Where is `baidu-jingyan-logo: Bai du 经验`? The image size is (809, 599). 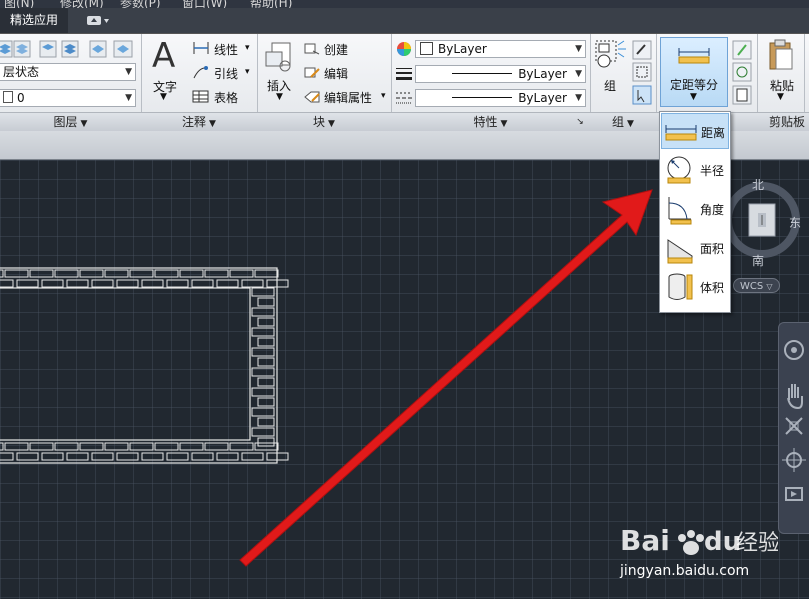 baidu-jingyan-logo: Bai du 经验 is located at coordinates (699, 540).